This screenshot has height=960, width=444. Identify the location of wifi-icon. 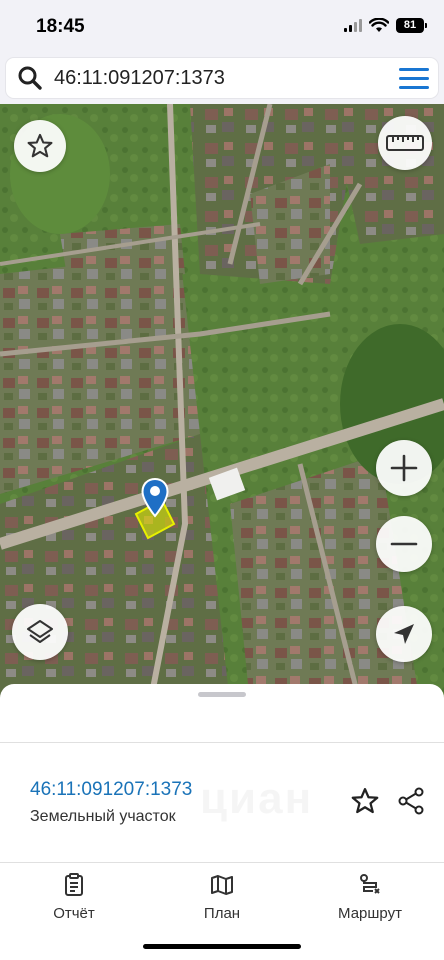
(379, 25).